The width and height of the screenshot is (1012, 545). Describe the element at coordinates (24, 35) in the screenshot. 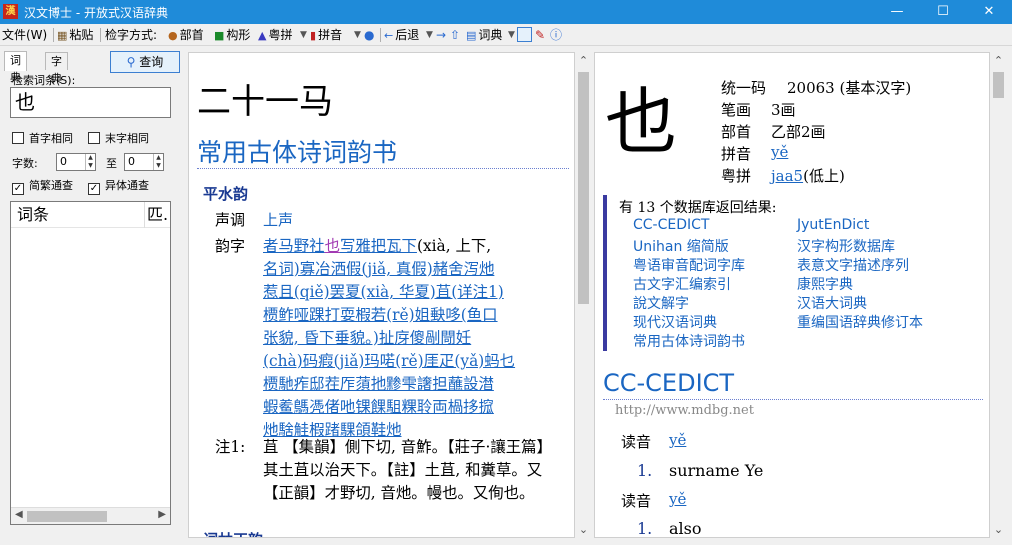

I see `file-menu: 文件(W)` at that location.